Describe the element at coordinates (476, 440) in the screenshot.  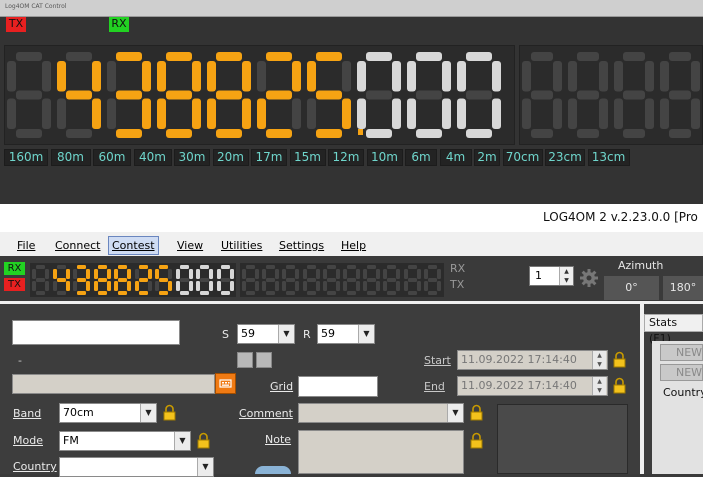
I see `note-lock-icon` at that location.